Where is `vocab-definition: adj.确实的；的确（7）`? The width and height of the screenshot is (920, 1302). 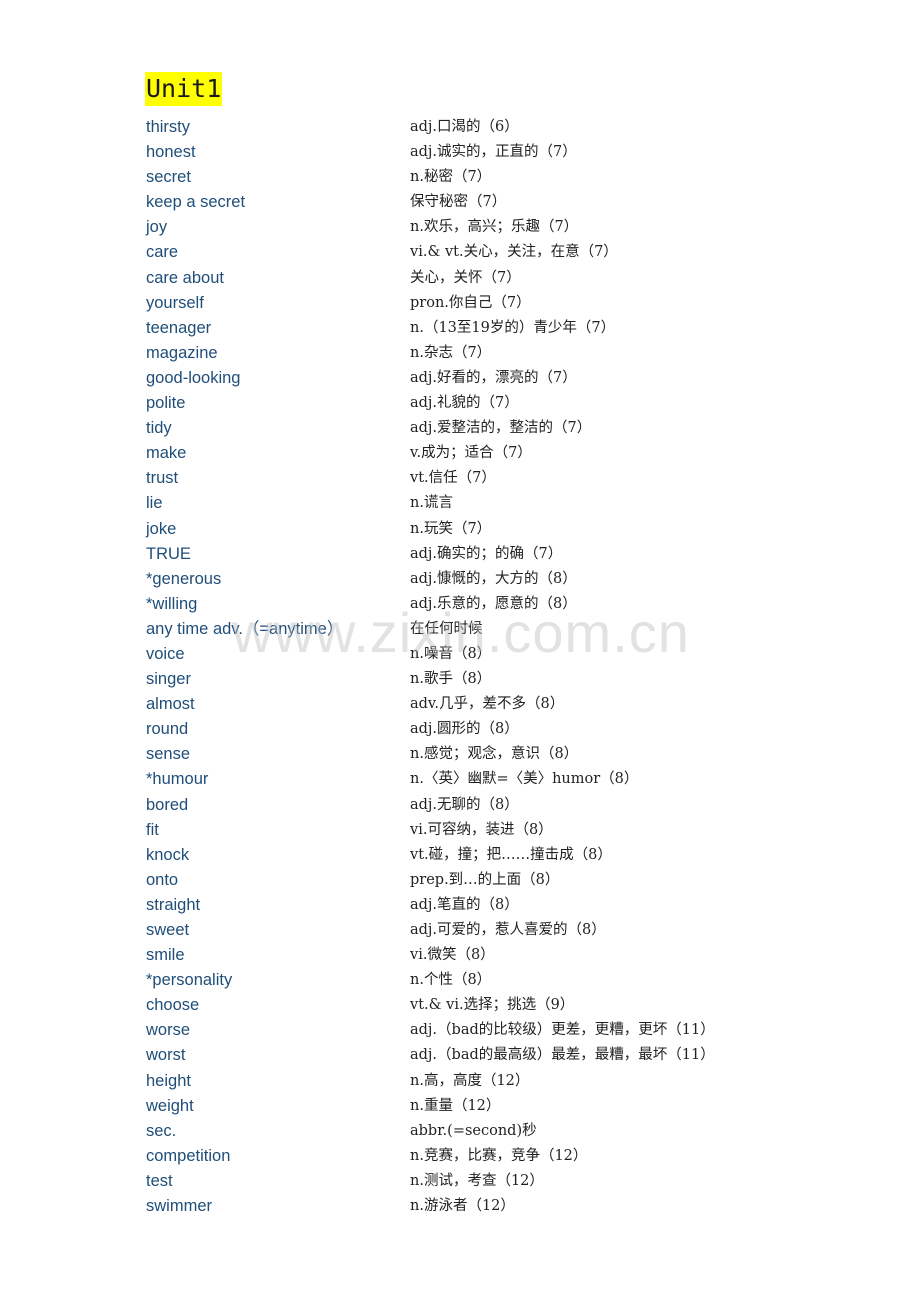 vocab-definition: adj.确实的；的确（7） is located at coordinates (486, 553).